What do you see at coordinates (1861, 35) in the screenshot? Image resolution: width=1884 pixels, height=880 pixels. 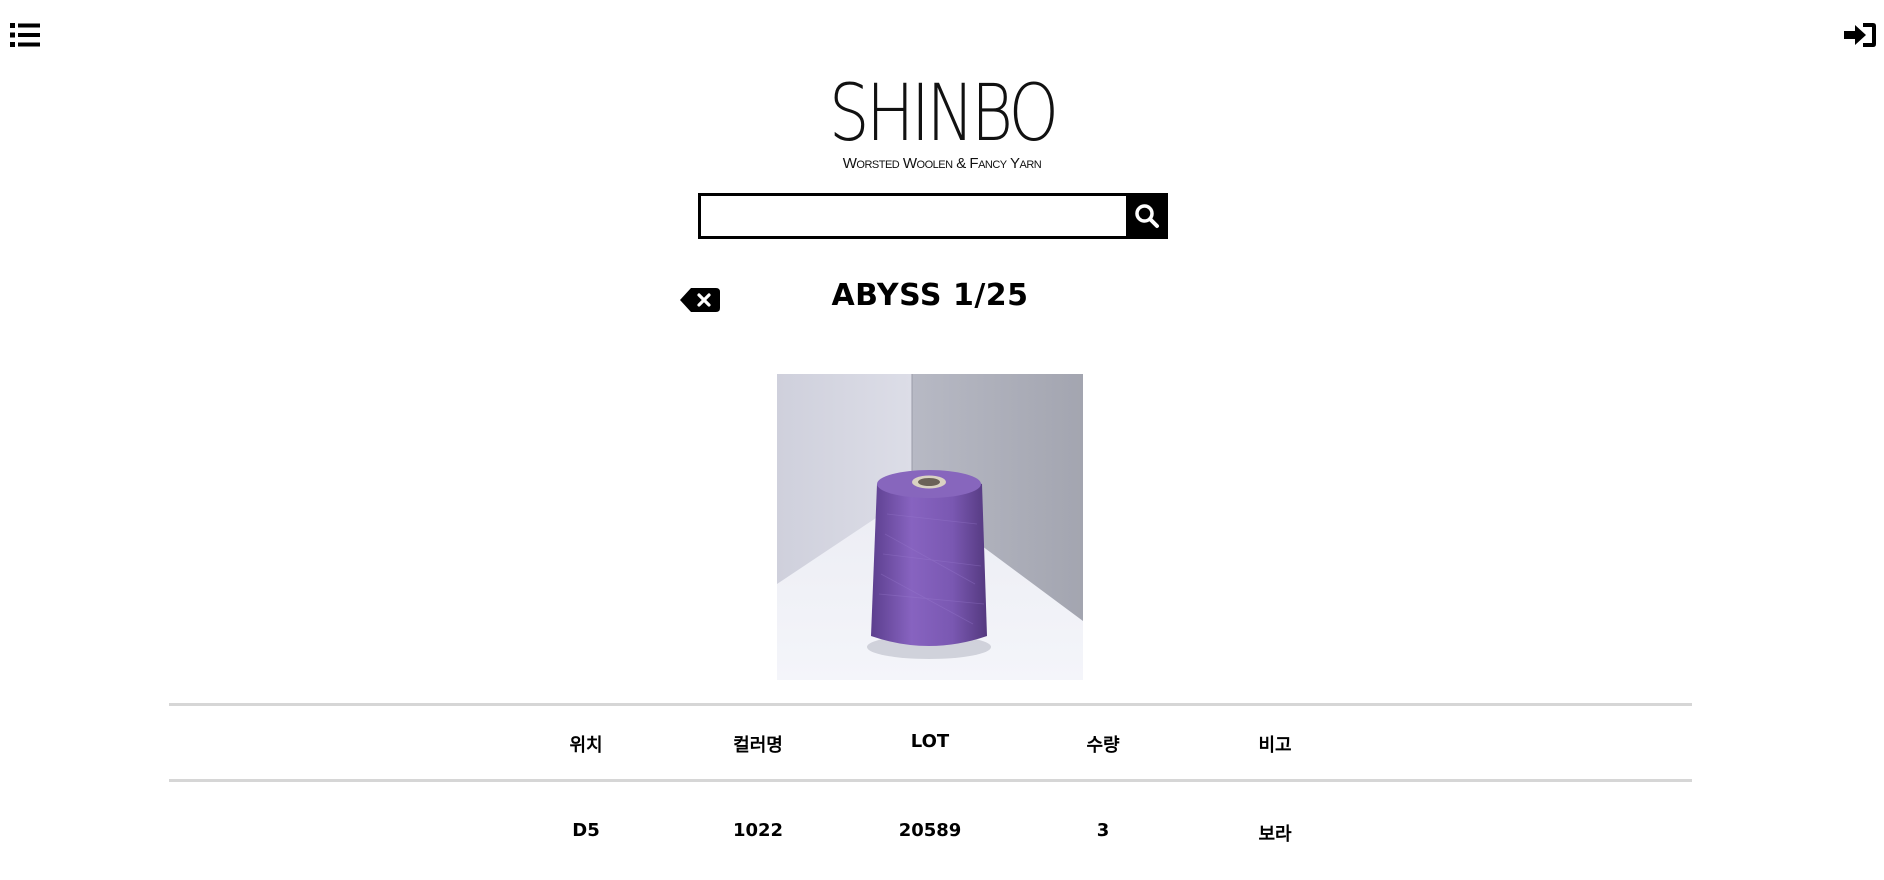 I see `sign-in-icon` at bounding box center [1861, 35].